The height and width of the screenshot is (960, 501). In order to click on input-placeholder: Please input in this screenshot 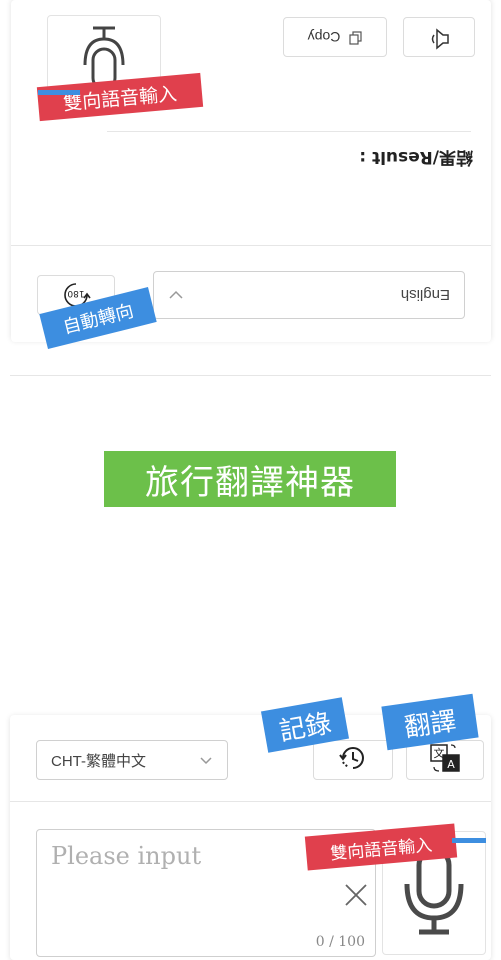, I will do `click(126, 856)`.